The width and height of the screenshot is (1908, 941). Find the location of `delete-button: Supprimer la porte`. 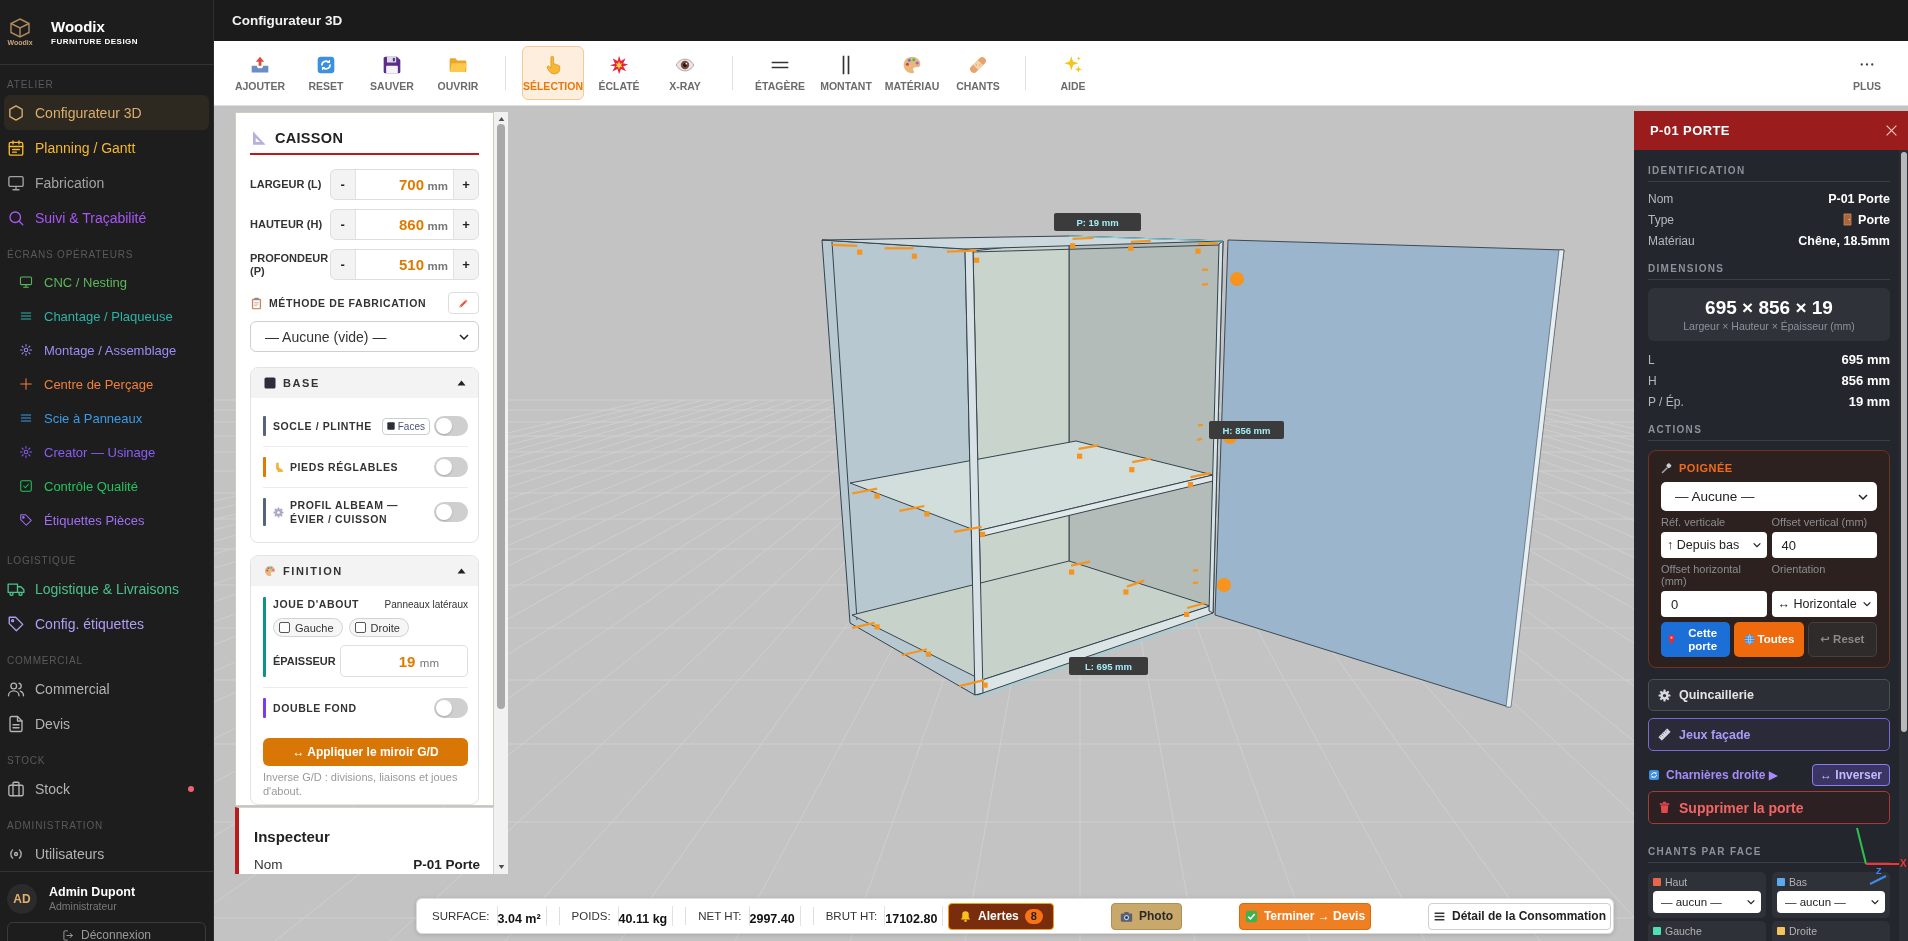

delete-button: Supprimer la porte is located at coordinates (1769, 807).